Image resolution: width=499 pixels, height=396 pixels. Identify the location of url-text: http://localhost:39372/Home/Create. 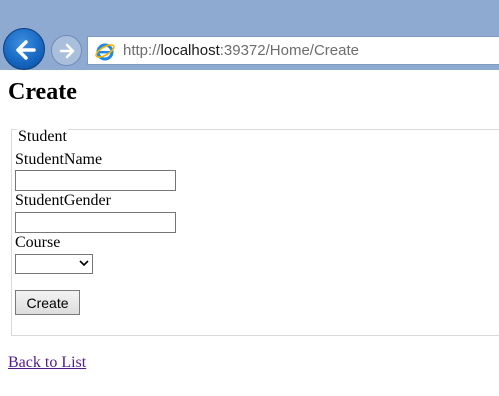
(241, 50).